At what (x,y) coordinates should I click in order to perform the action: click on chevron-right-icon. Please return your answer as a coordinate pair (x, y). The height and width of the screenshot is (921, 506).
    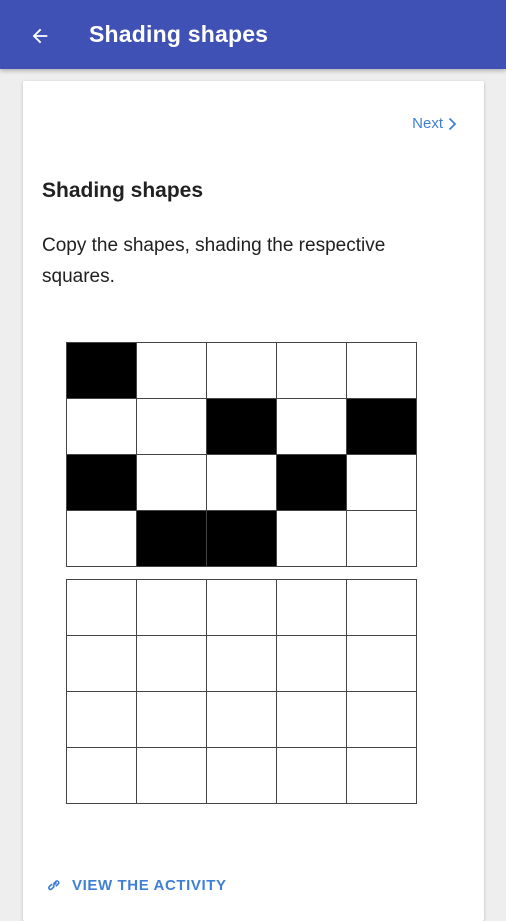
    Looking at the image, I should click on (452, 123).